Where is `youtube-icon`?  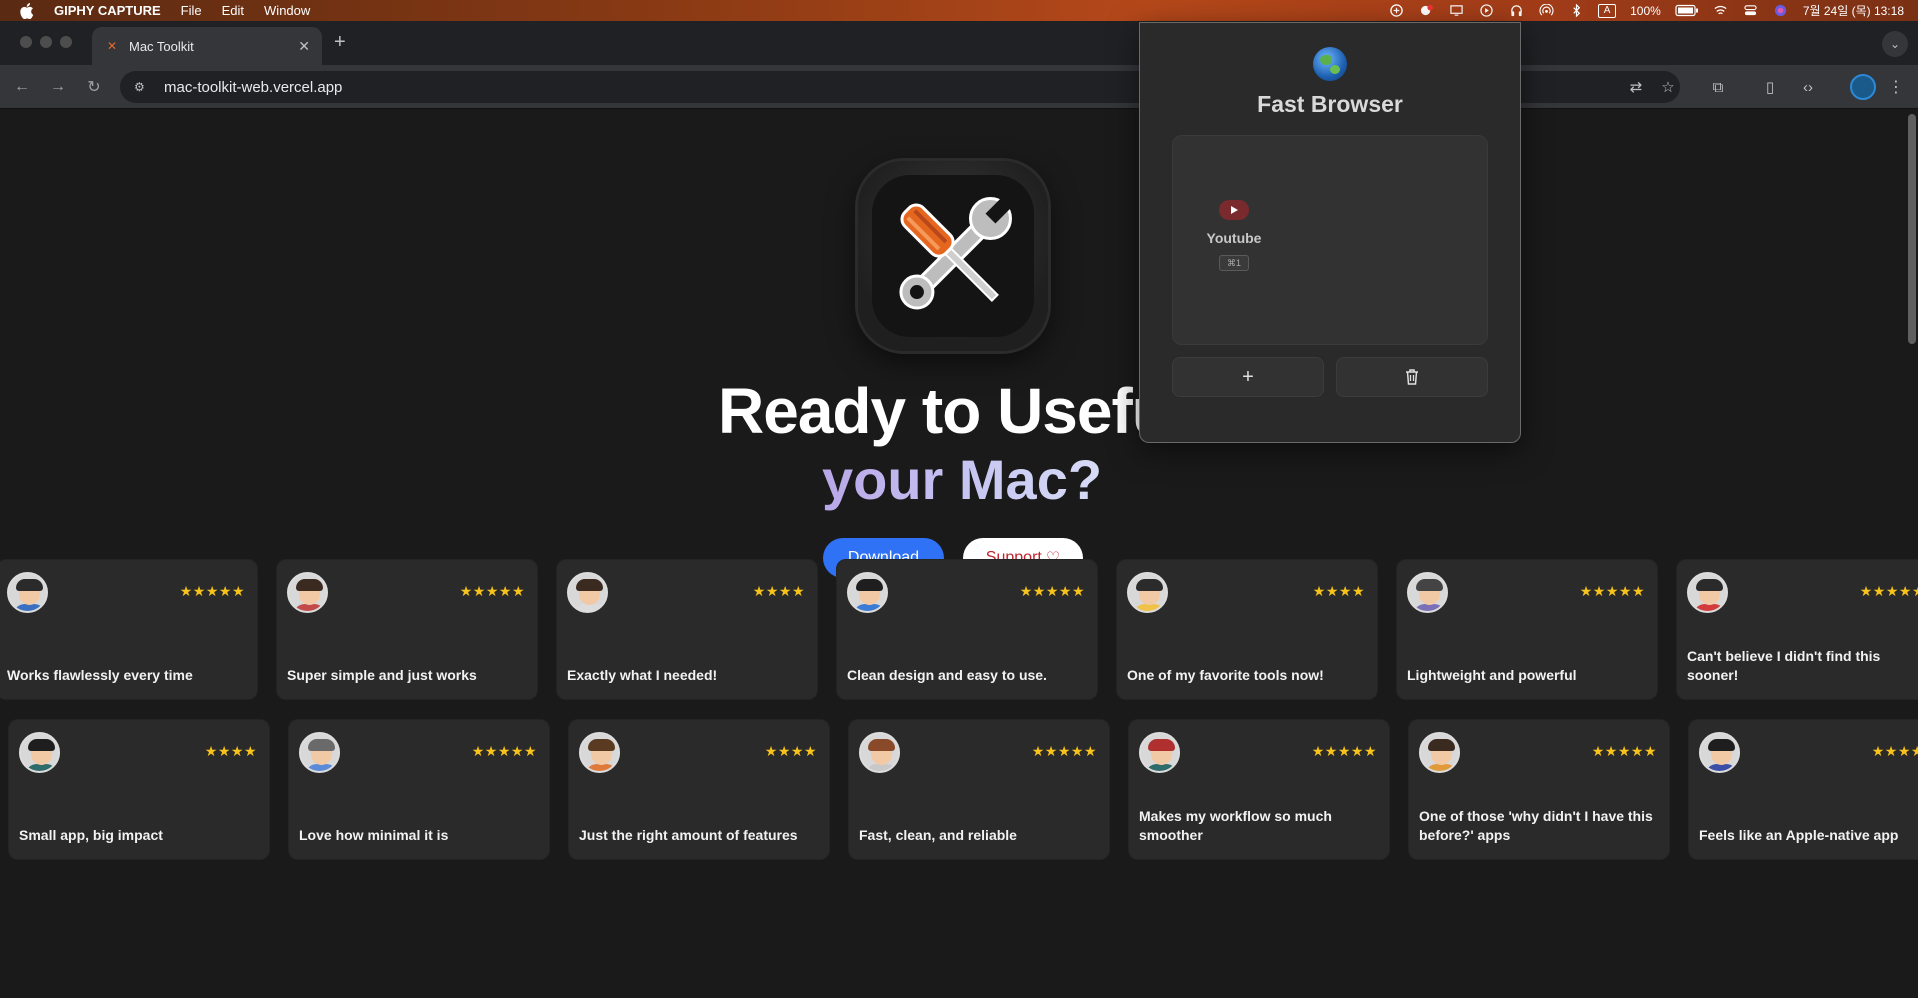
youtube-icon is located at coordinates (1234, 210).